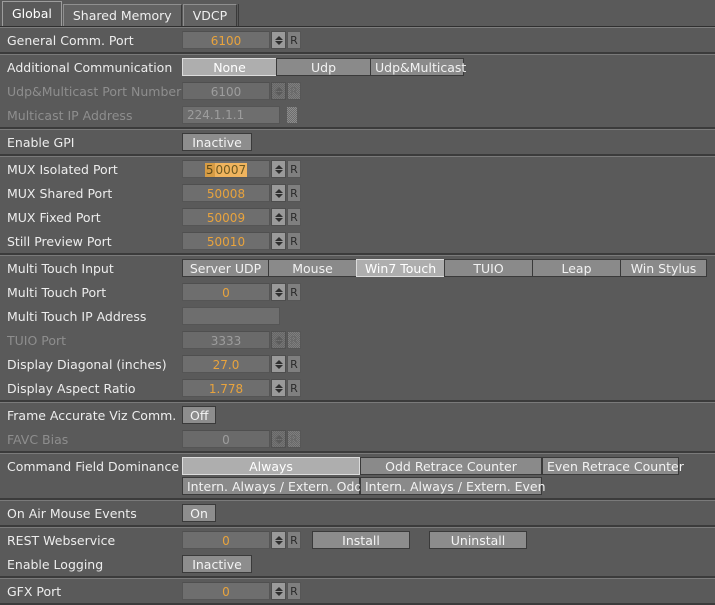  What do you see at coordinates (294, 439) in the screenshot?
I see `favc-bias-reset-button: R` at bounding box center [294, 439].